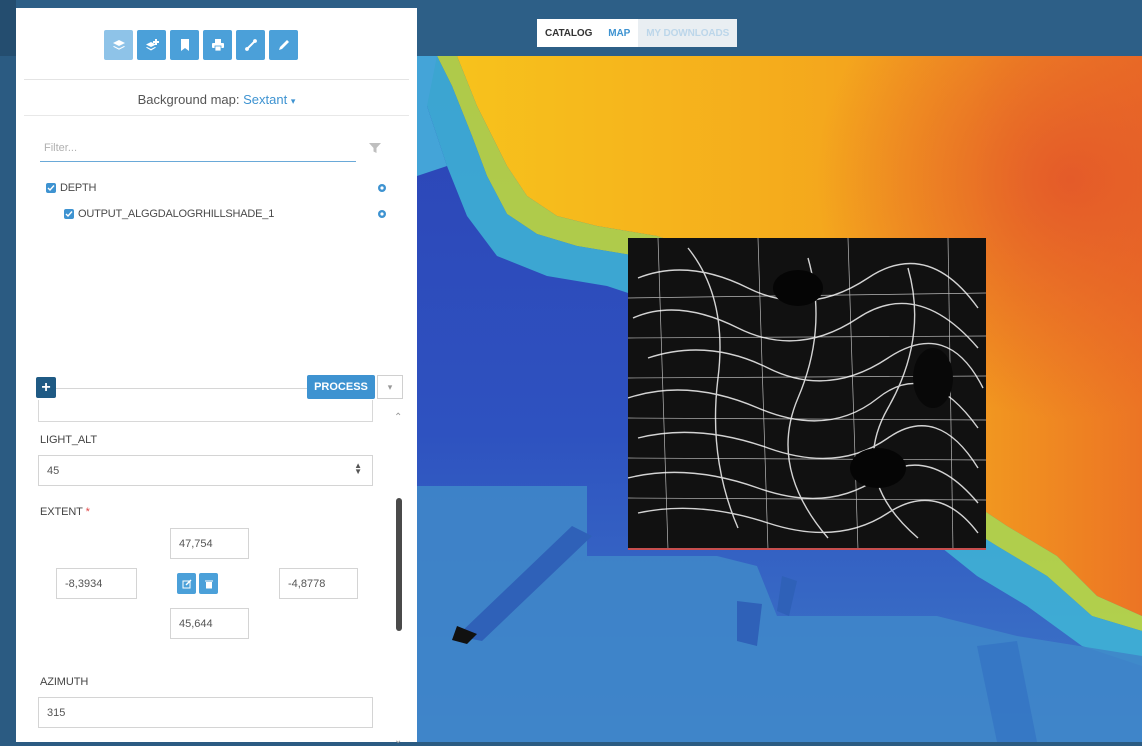 Image resolution: width=1142 pixels, height=746 pixels. I want to click on add-layer-button, so click(151, 45).